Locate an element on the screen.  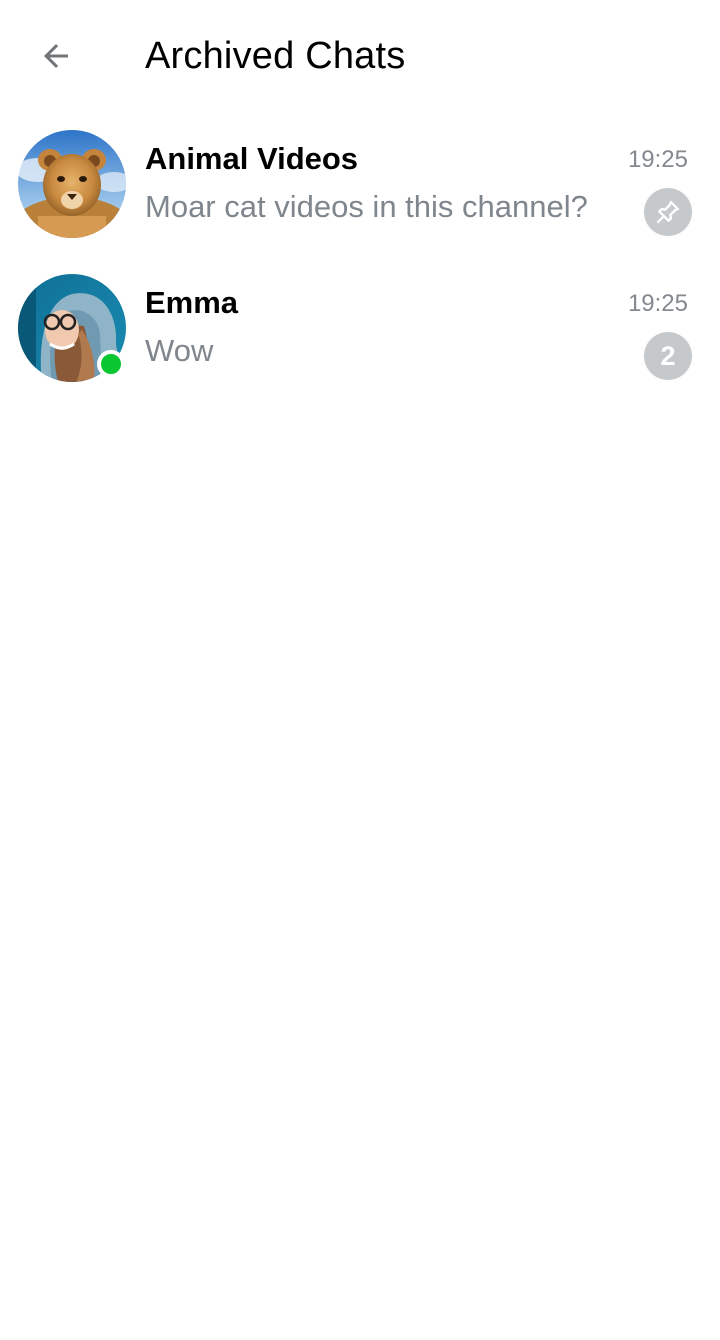
chat-preview: Moar cat videos in this channel? is located at coordinates (366, 206).